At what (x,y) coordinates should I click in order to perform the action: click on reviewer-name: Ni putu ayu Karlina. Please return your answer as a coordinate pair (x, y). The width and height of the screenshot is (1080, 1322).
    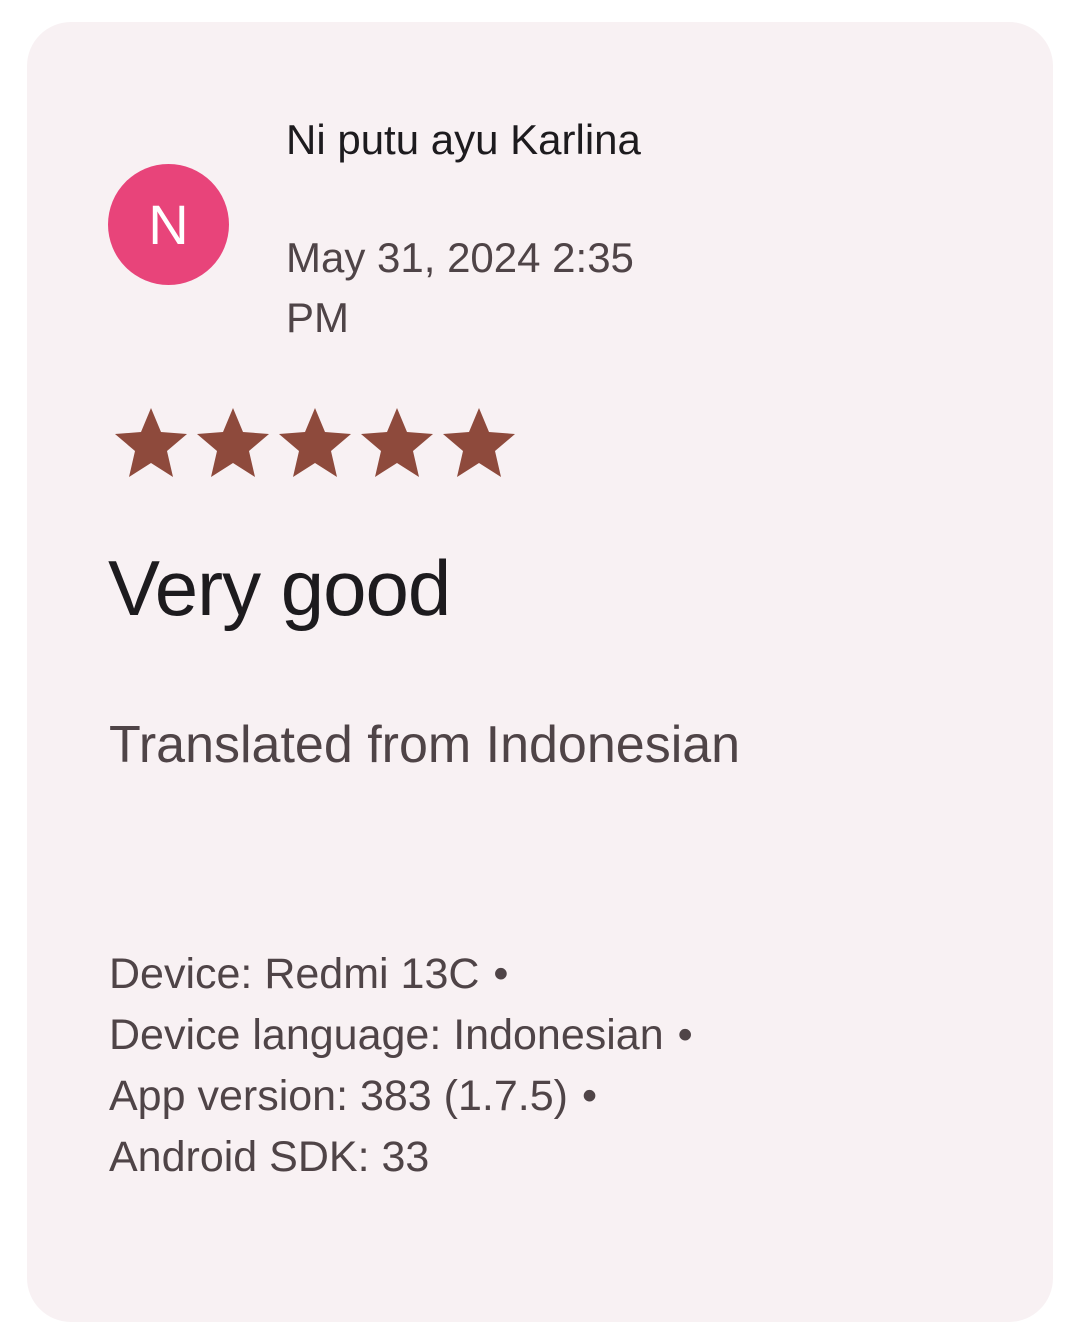
    Looking at the image, I should click on (463, 139).